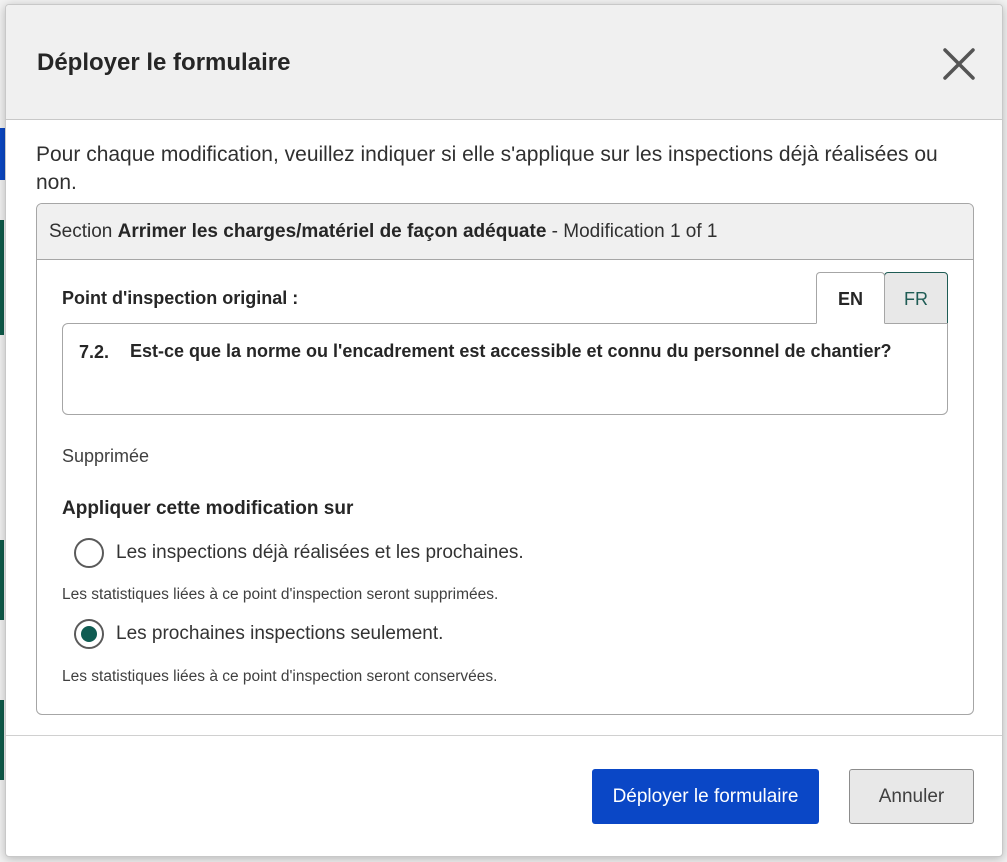 The image size is (1007, 862). What do you see at coordinates (705, 796) in the screenshot?
I see `deploy-button: Déployer le formulaire` at bounding box center [705, 796].